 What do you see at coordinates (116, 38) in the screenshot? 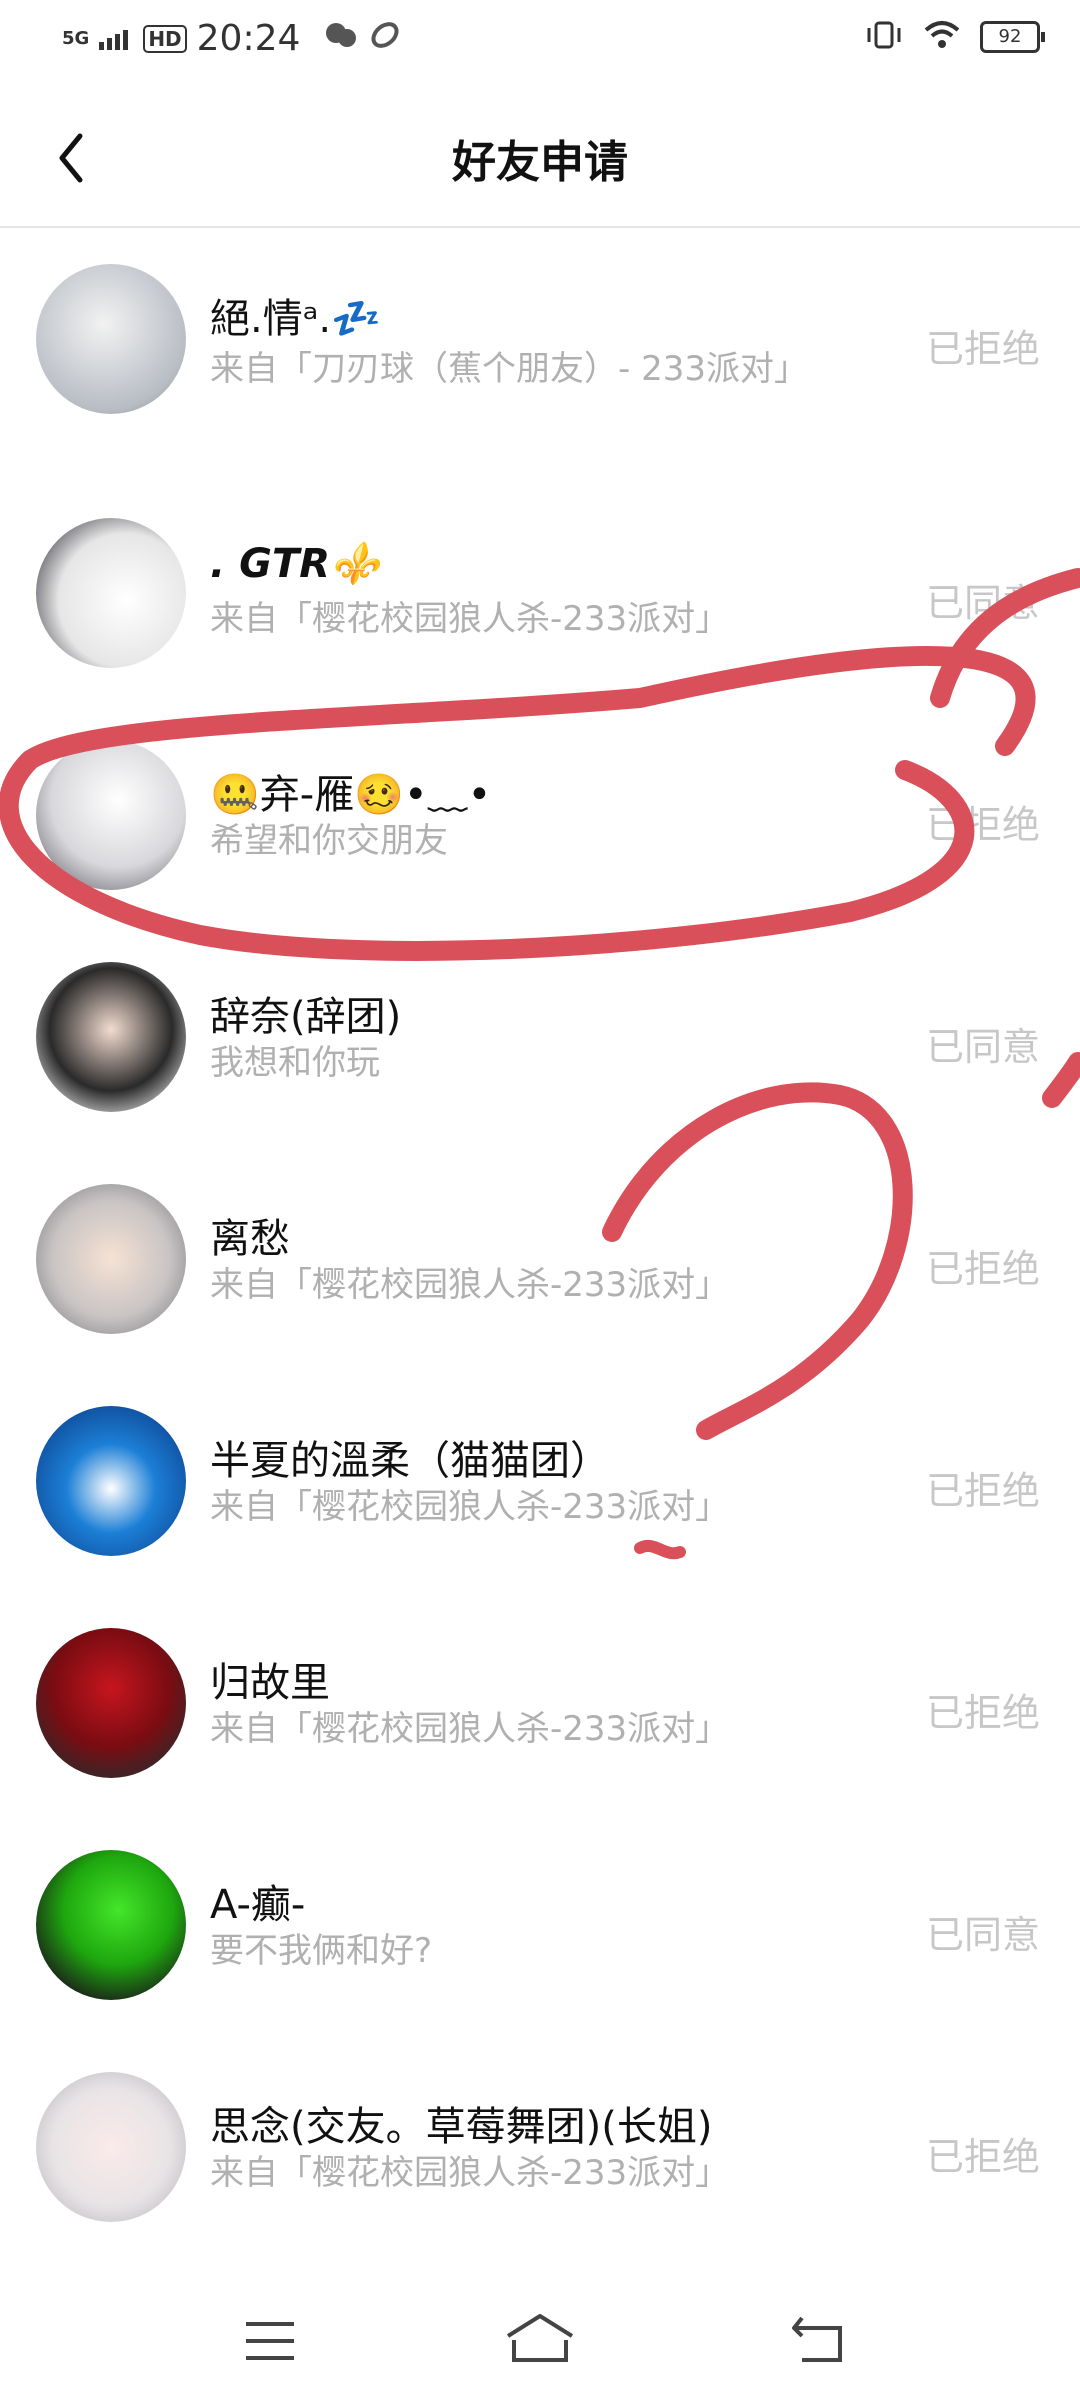
I see `signal-icon` at bounding box center [116, 38].